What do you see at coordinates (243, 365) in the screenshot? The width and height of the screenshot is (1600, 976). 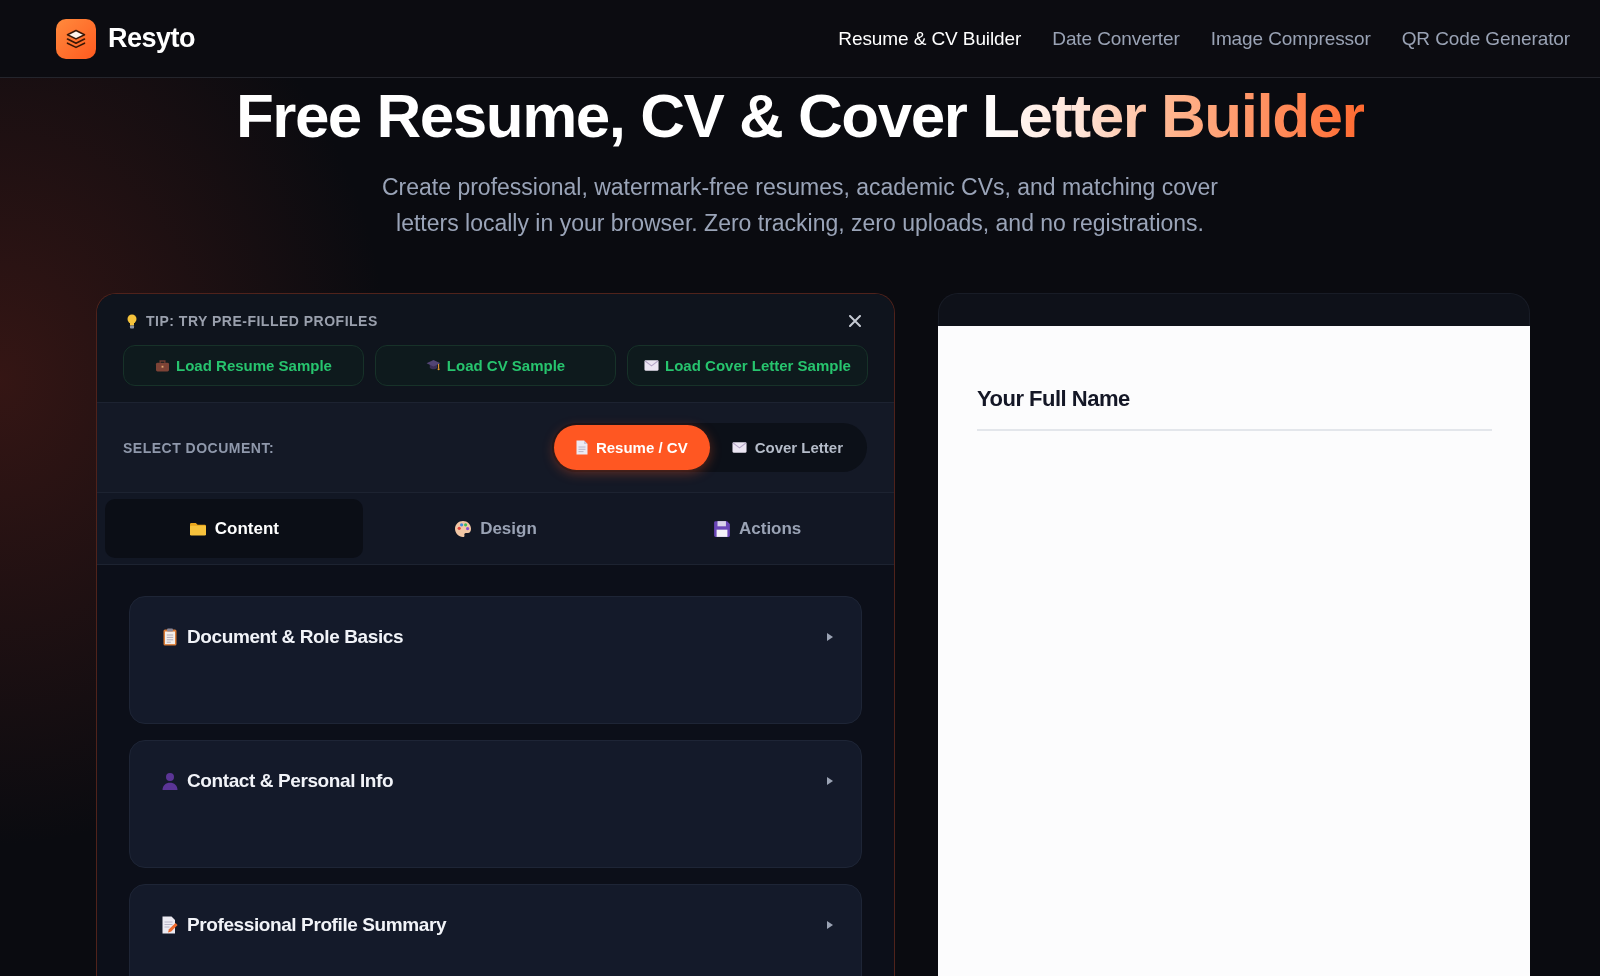 I see `load-sample-button: Load Resume Sample` at bounding box center [243, 365].